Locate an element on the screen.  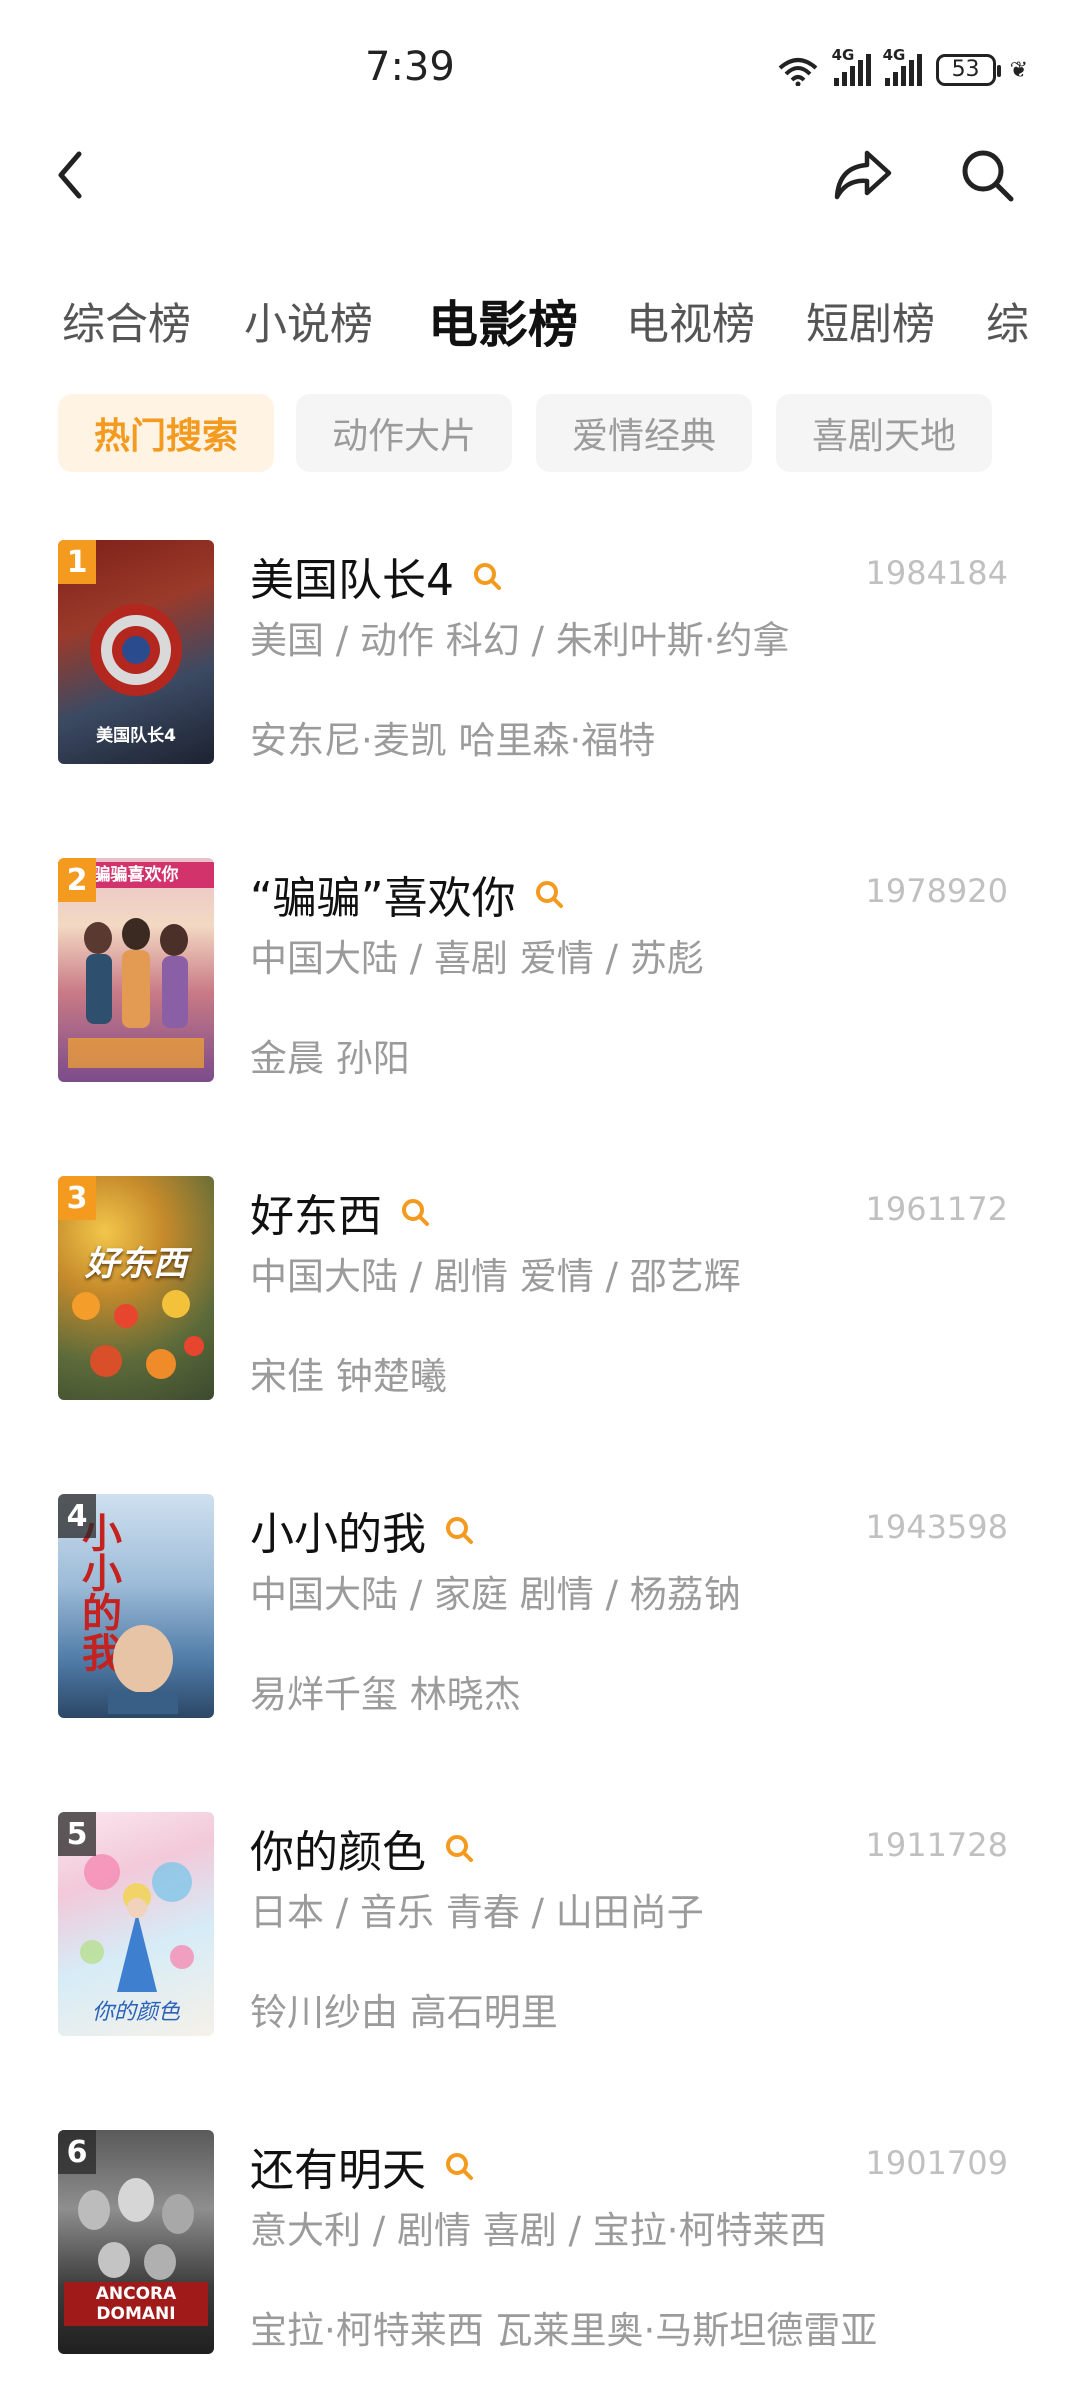
poster: 你的颜色 5 is located at coordinates (136, 1924).